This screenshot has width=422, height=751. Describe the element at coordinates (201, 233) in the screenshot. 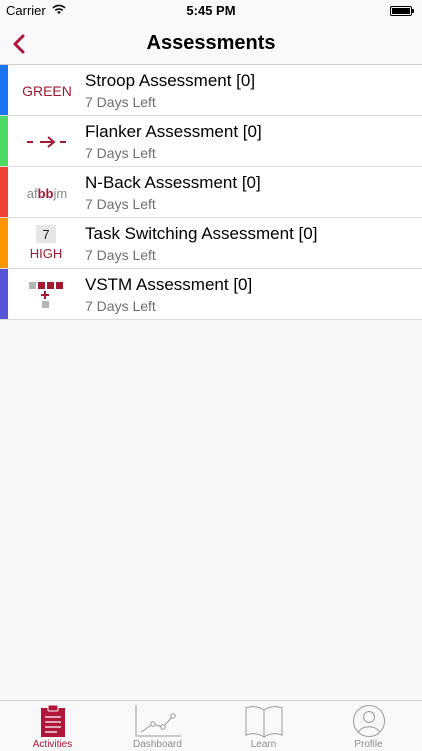

I see `assessment-title: Task Switching Assessment [0]` at that location.